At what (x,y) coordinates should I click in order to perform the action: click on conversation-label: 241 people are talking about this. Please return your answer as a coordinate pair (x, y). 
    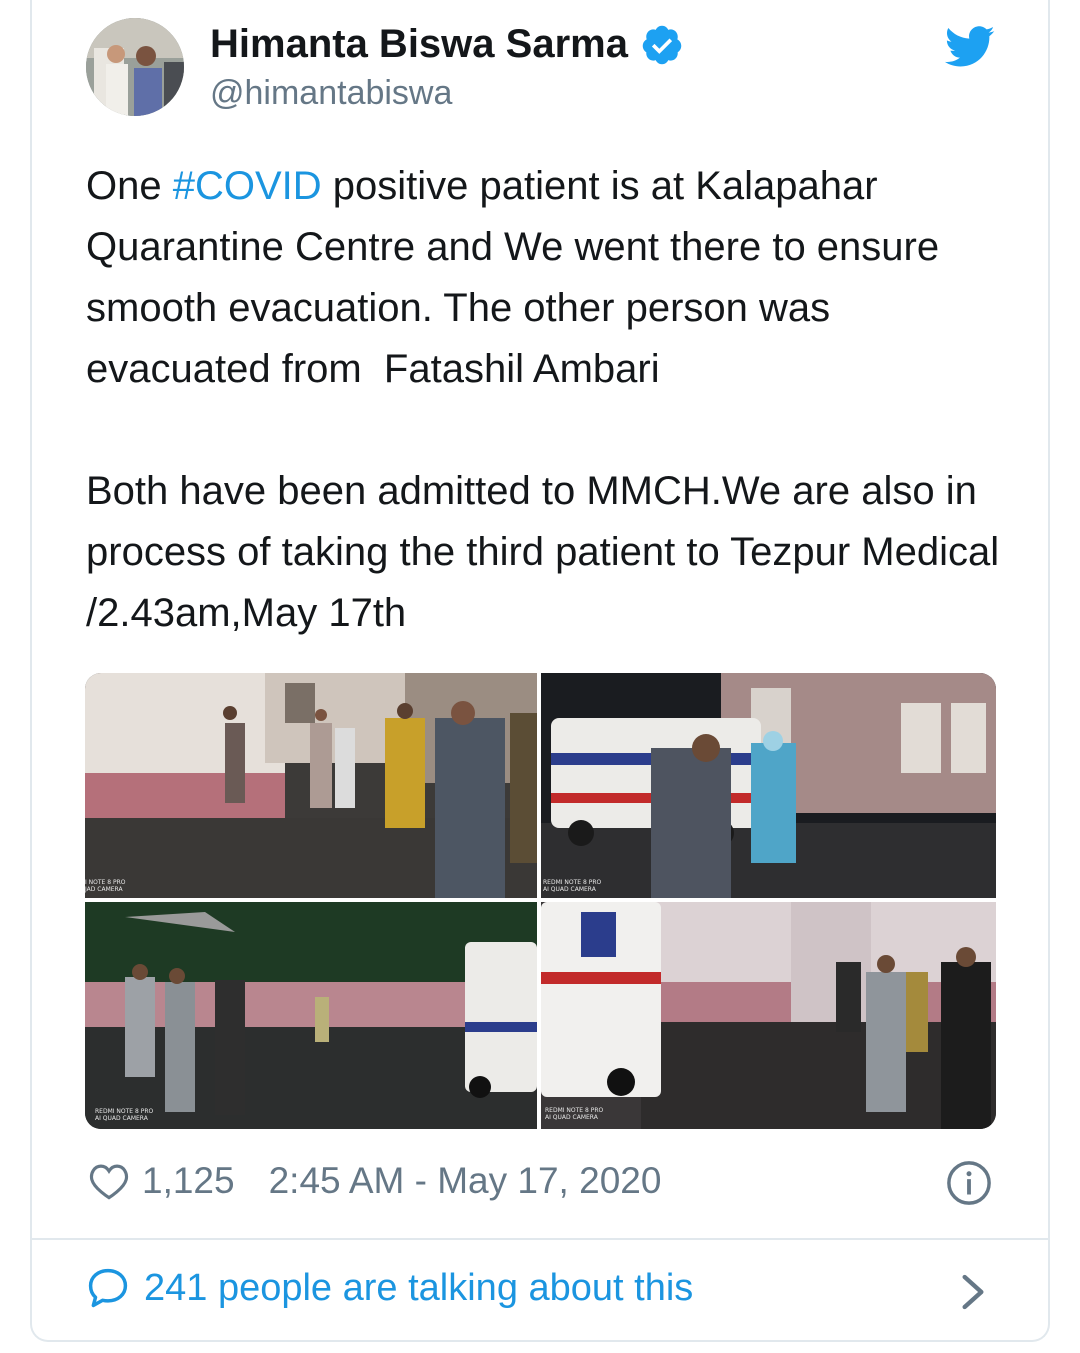
    Looking at the image, I should click on (418, 1288).